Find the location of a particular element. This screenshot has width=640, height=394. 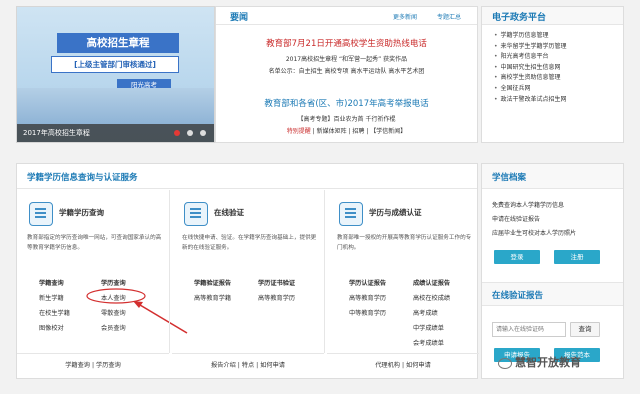

link-new-student: 新生学籍 is located at coordinates (51, 297).